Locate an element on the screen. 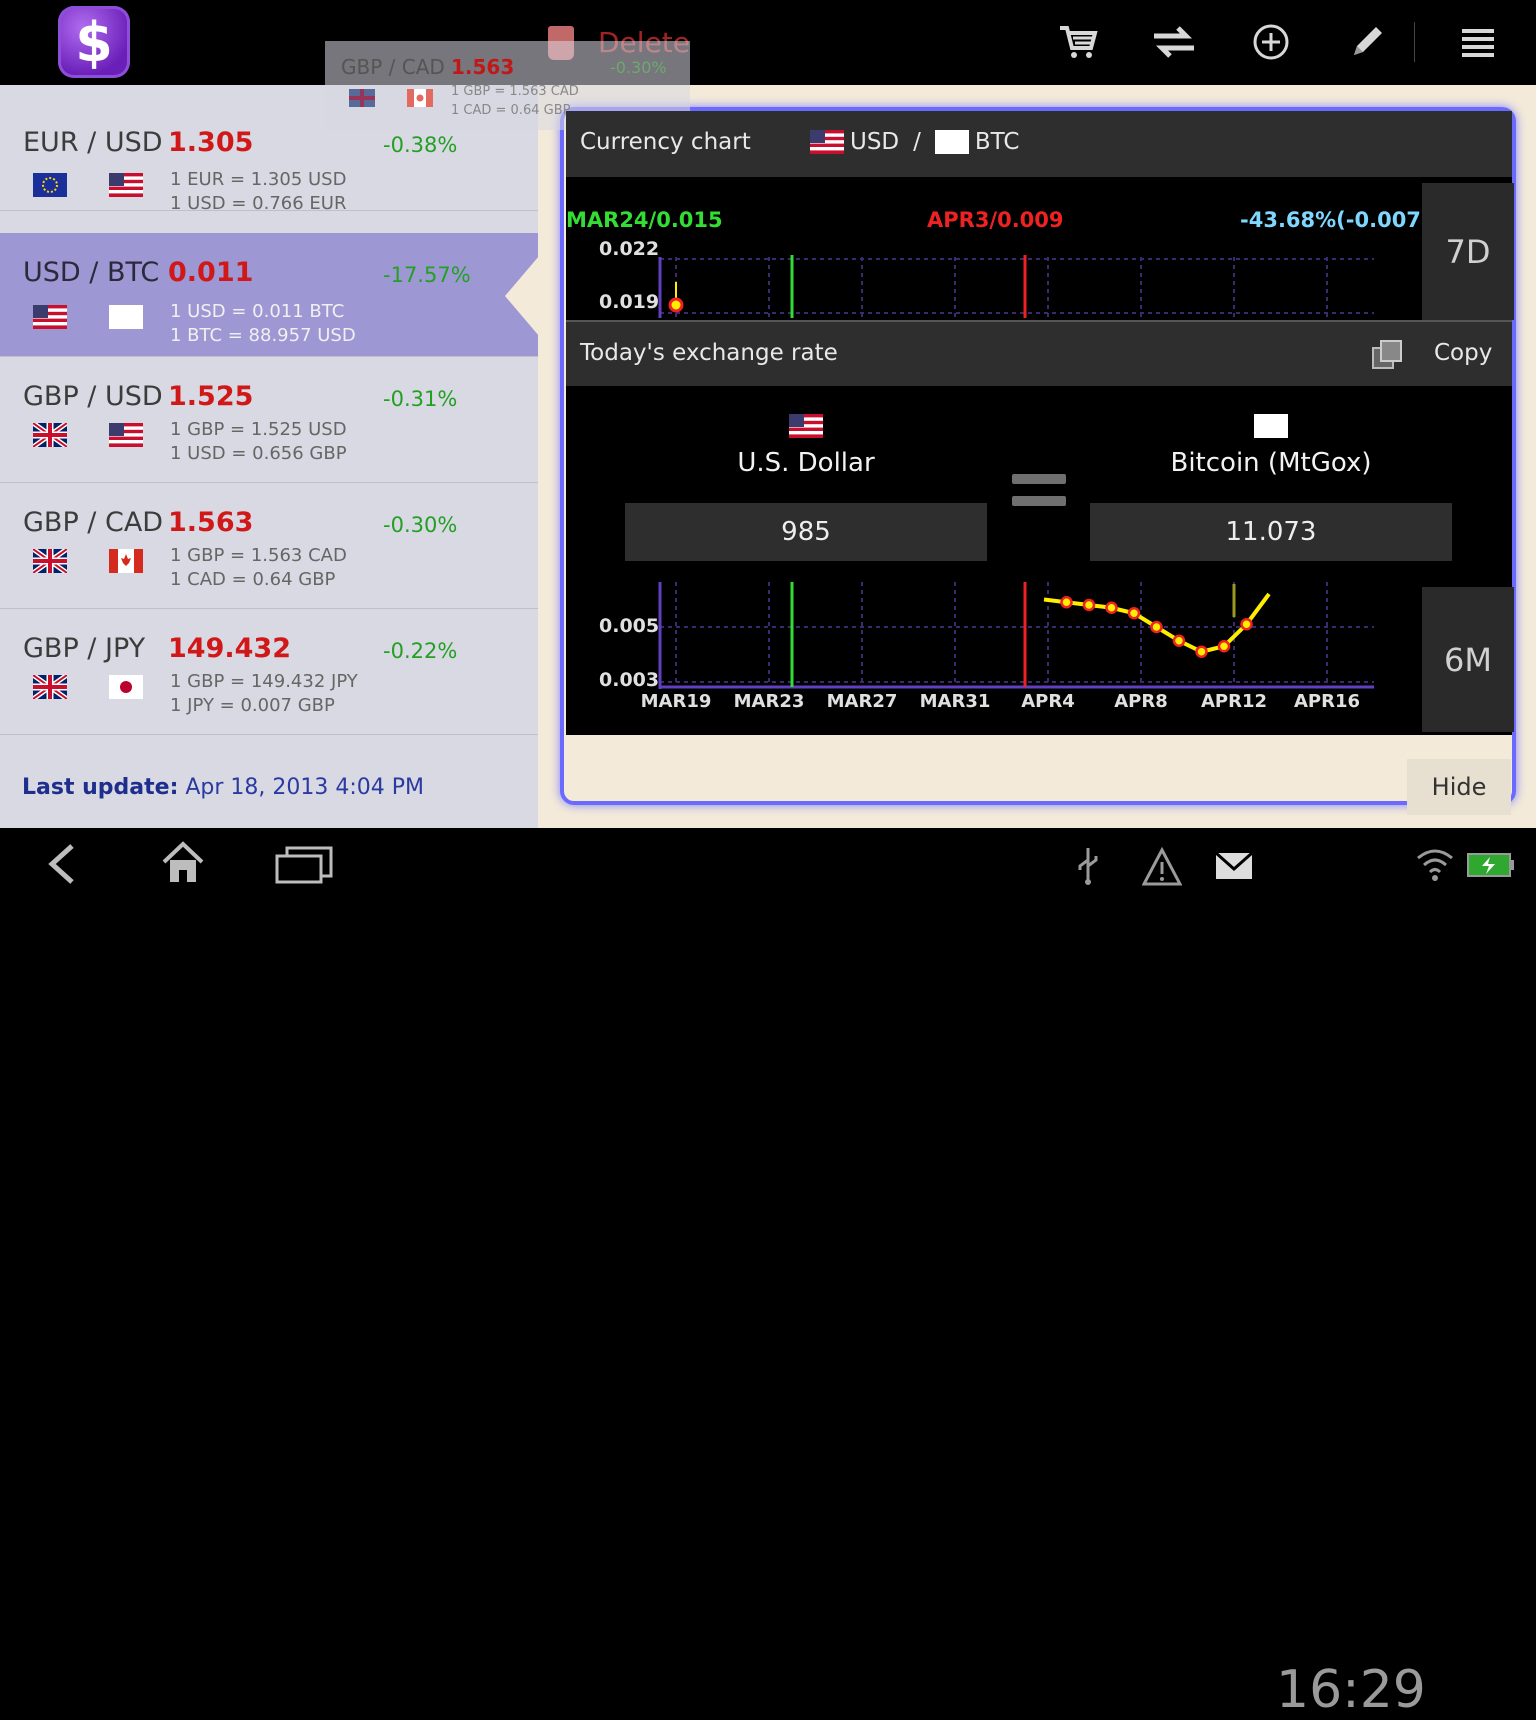  usb-icon is located at coordinates (1088, 868).